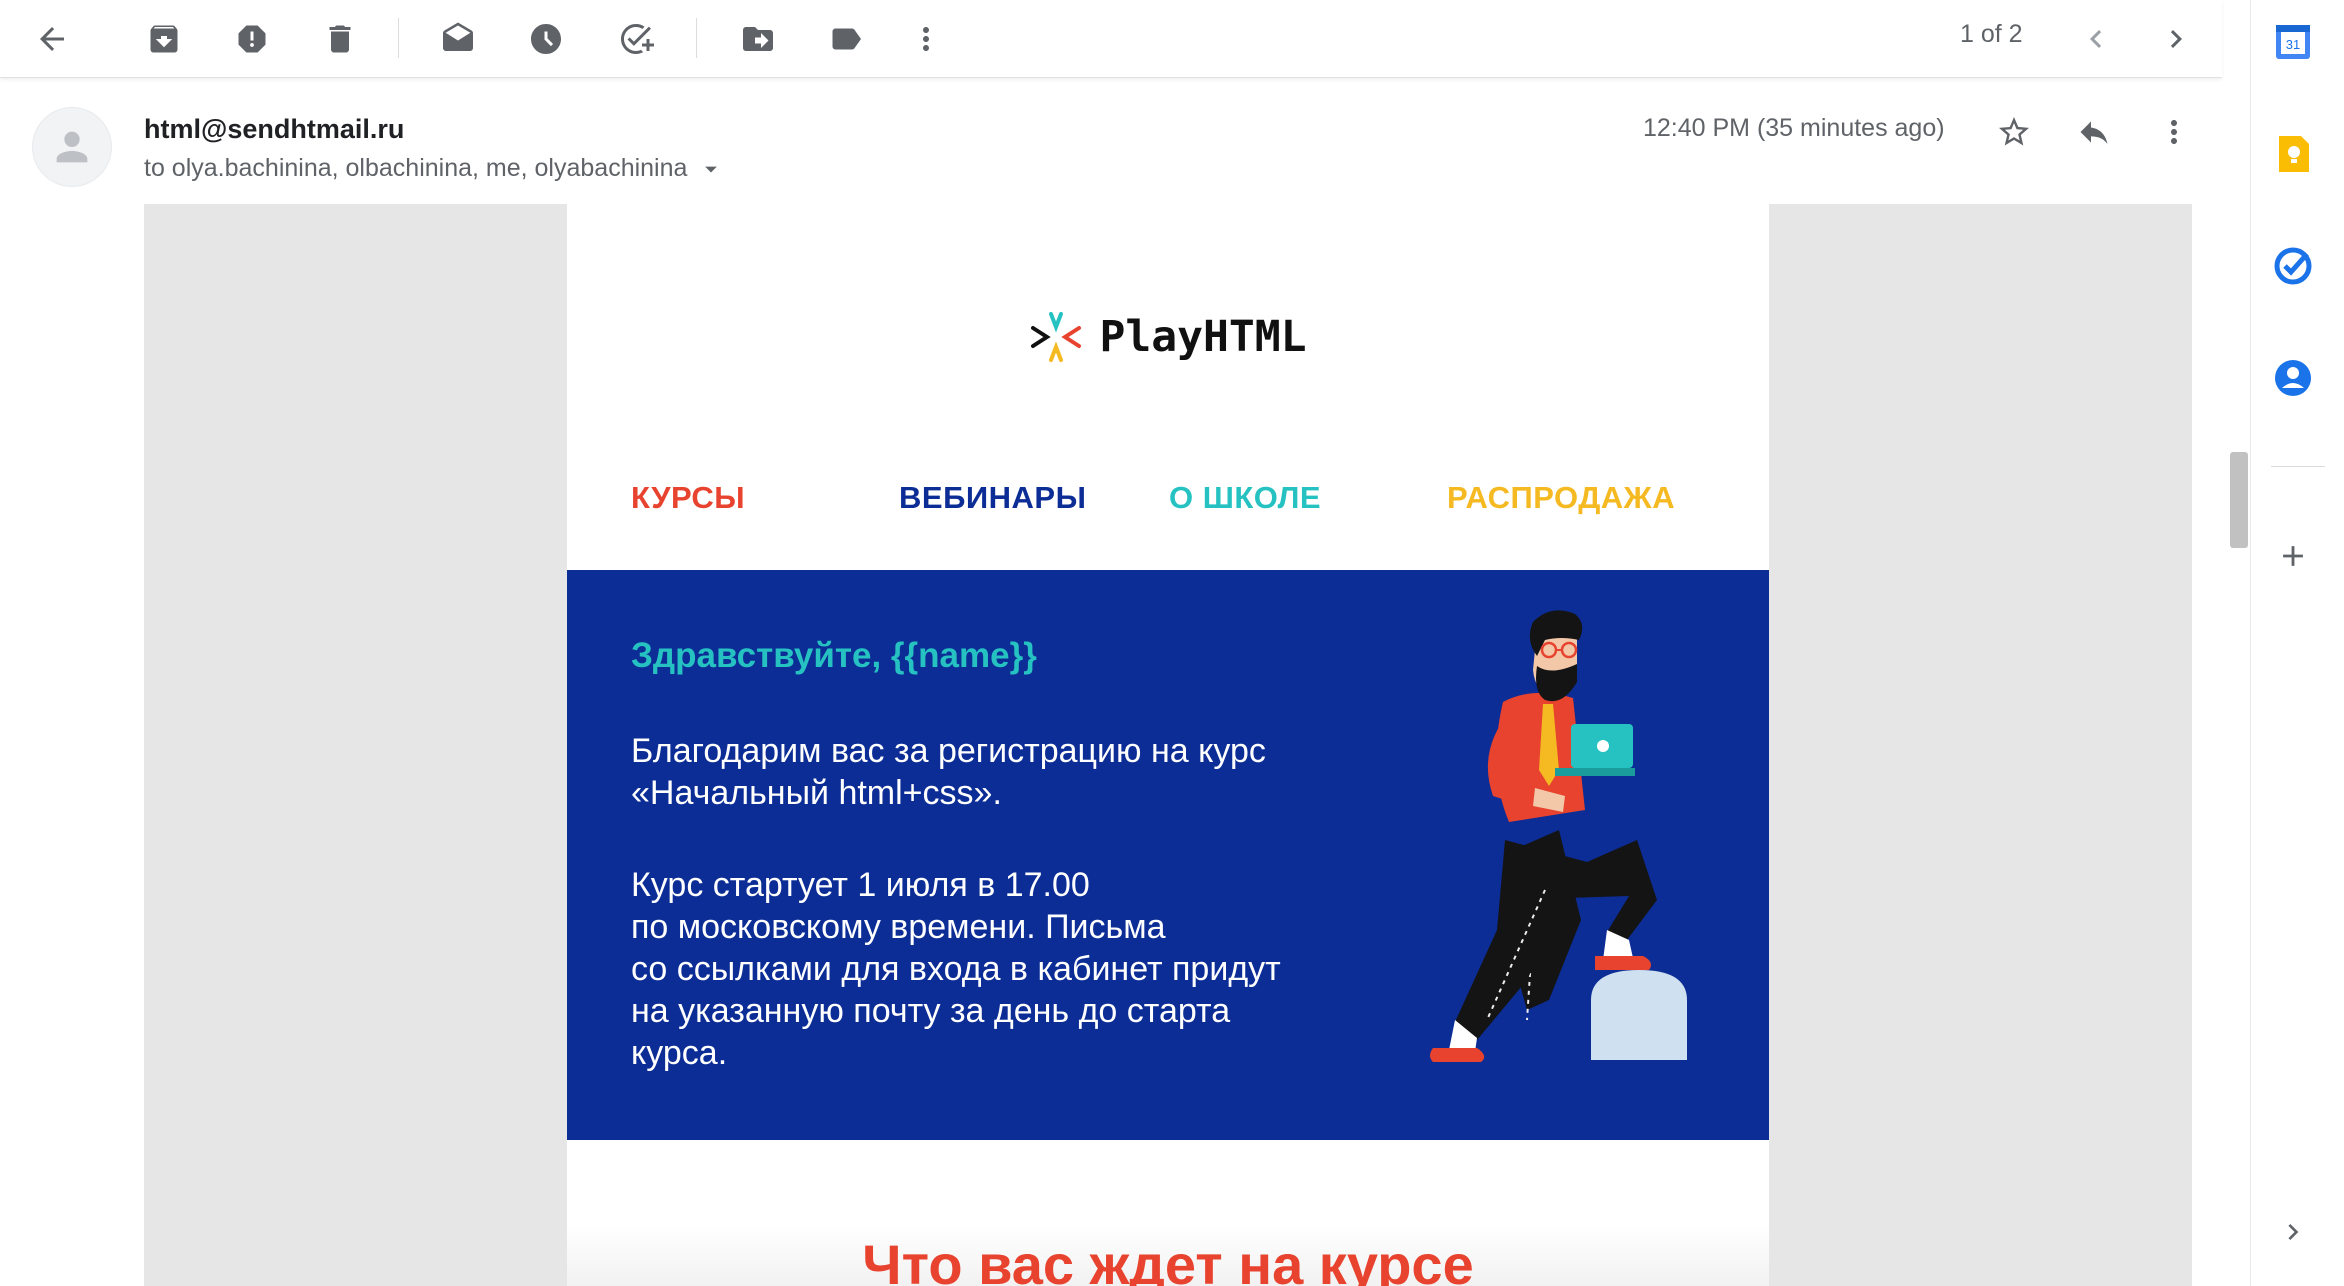 Image resolution: width=2344 pixels, height=1286 pixels. Describe the element at coordinates (1245, 498) in the screenshot. I see `nav-link-about: О ШКОЛЕ` at that location.